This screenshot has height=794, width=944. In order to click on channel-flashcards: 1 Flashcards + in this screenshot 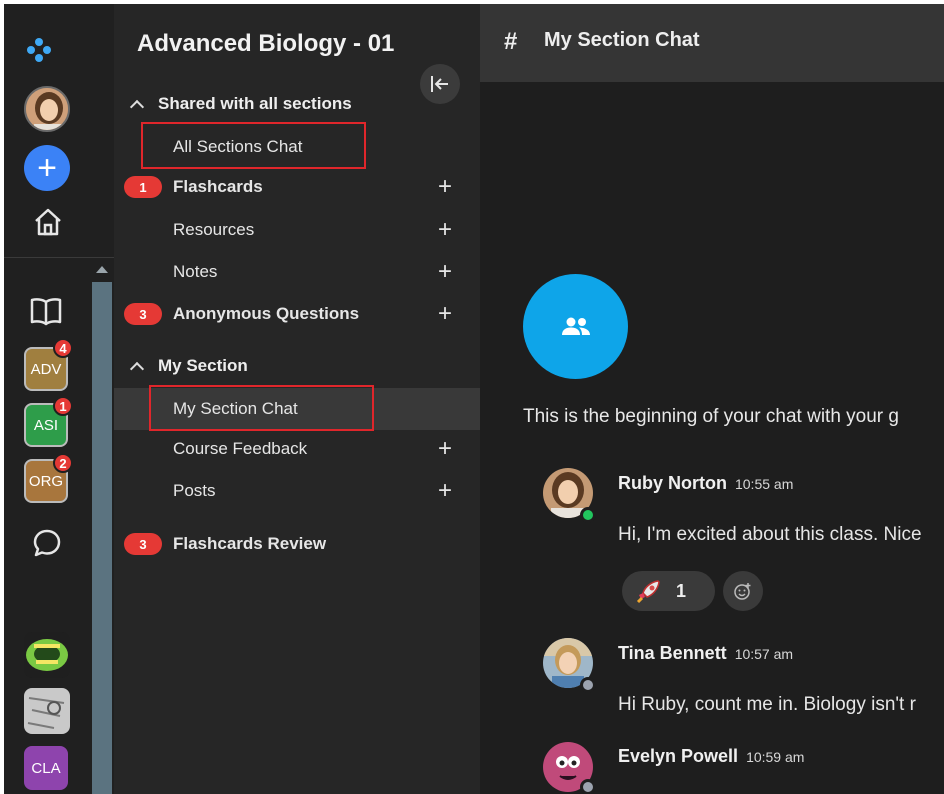, I will do `click(297, 187)`.